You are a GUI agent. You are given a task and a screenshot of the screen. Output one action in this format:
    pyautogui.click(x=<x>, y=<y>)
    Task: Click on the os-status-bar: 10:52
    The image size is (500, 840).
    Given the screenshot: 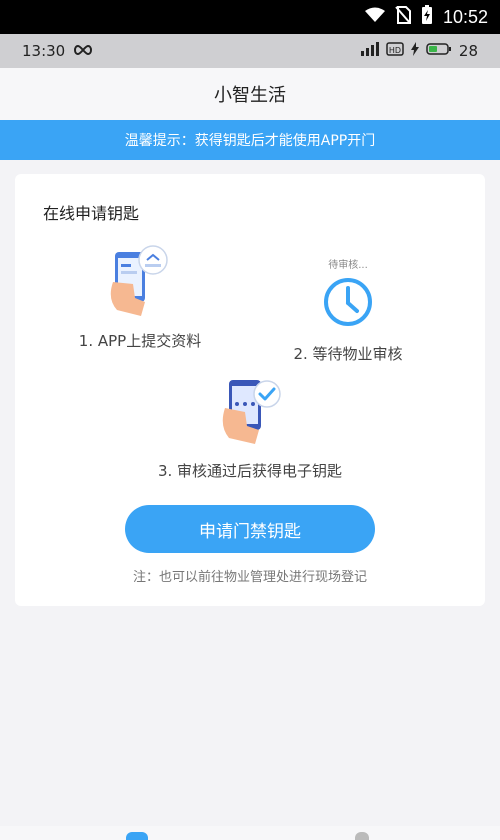 What is the action you would take?
    pyautogui.click(x=250, y=17)
    